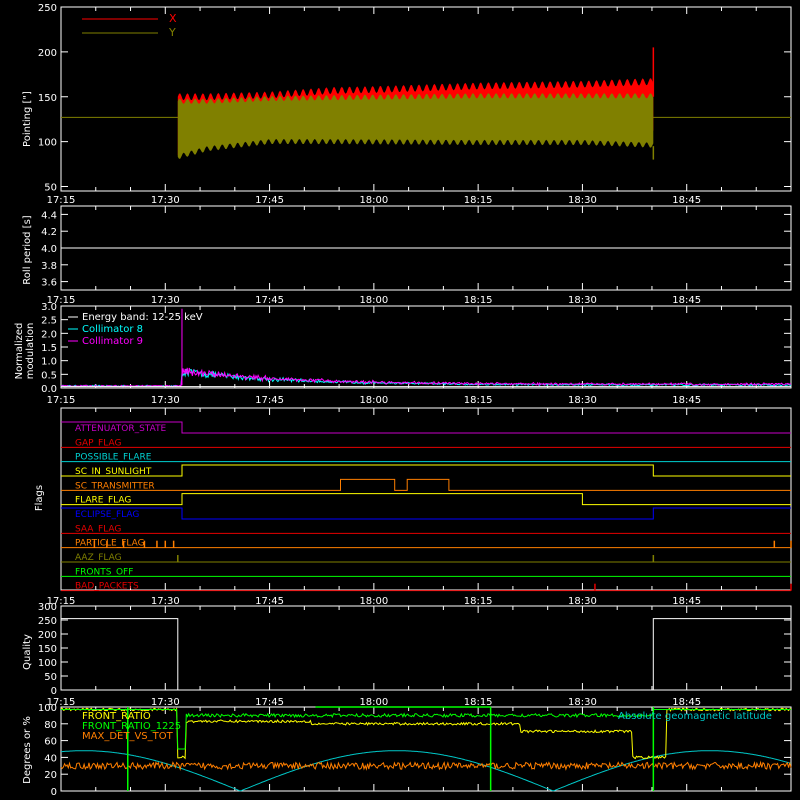  Describe the element at coordinates (49, 375) in the screenshot. I see `y-tick-label: 0.5` at that location.